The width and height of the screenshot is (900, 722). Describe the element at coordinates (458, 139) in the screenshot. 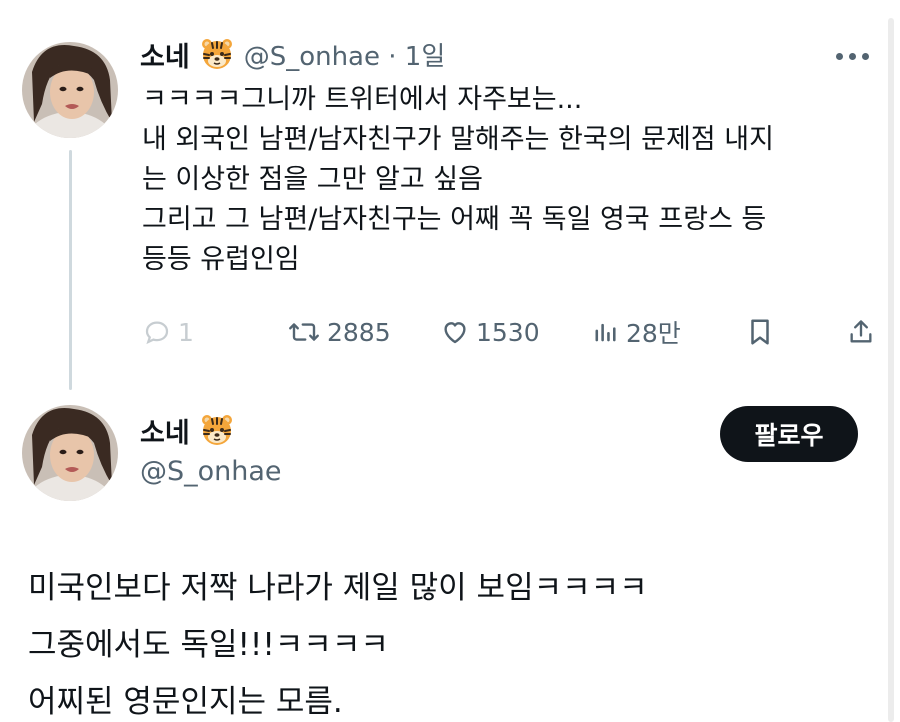

I see `tweet-text-line: 내 외국인 남편/남자친구가 말해주는 한국의 문제점 내지` at that location.